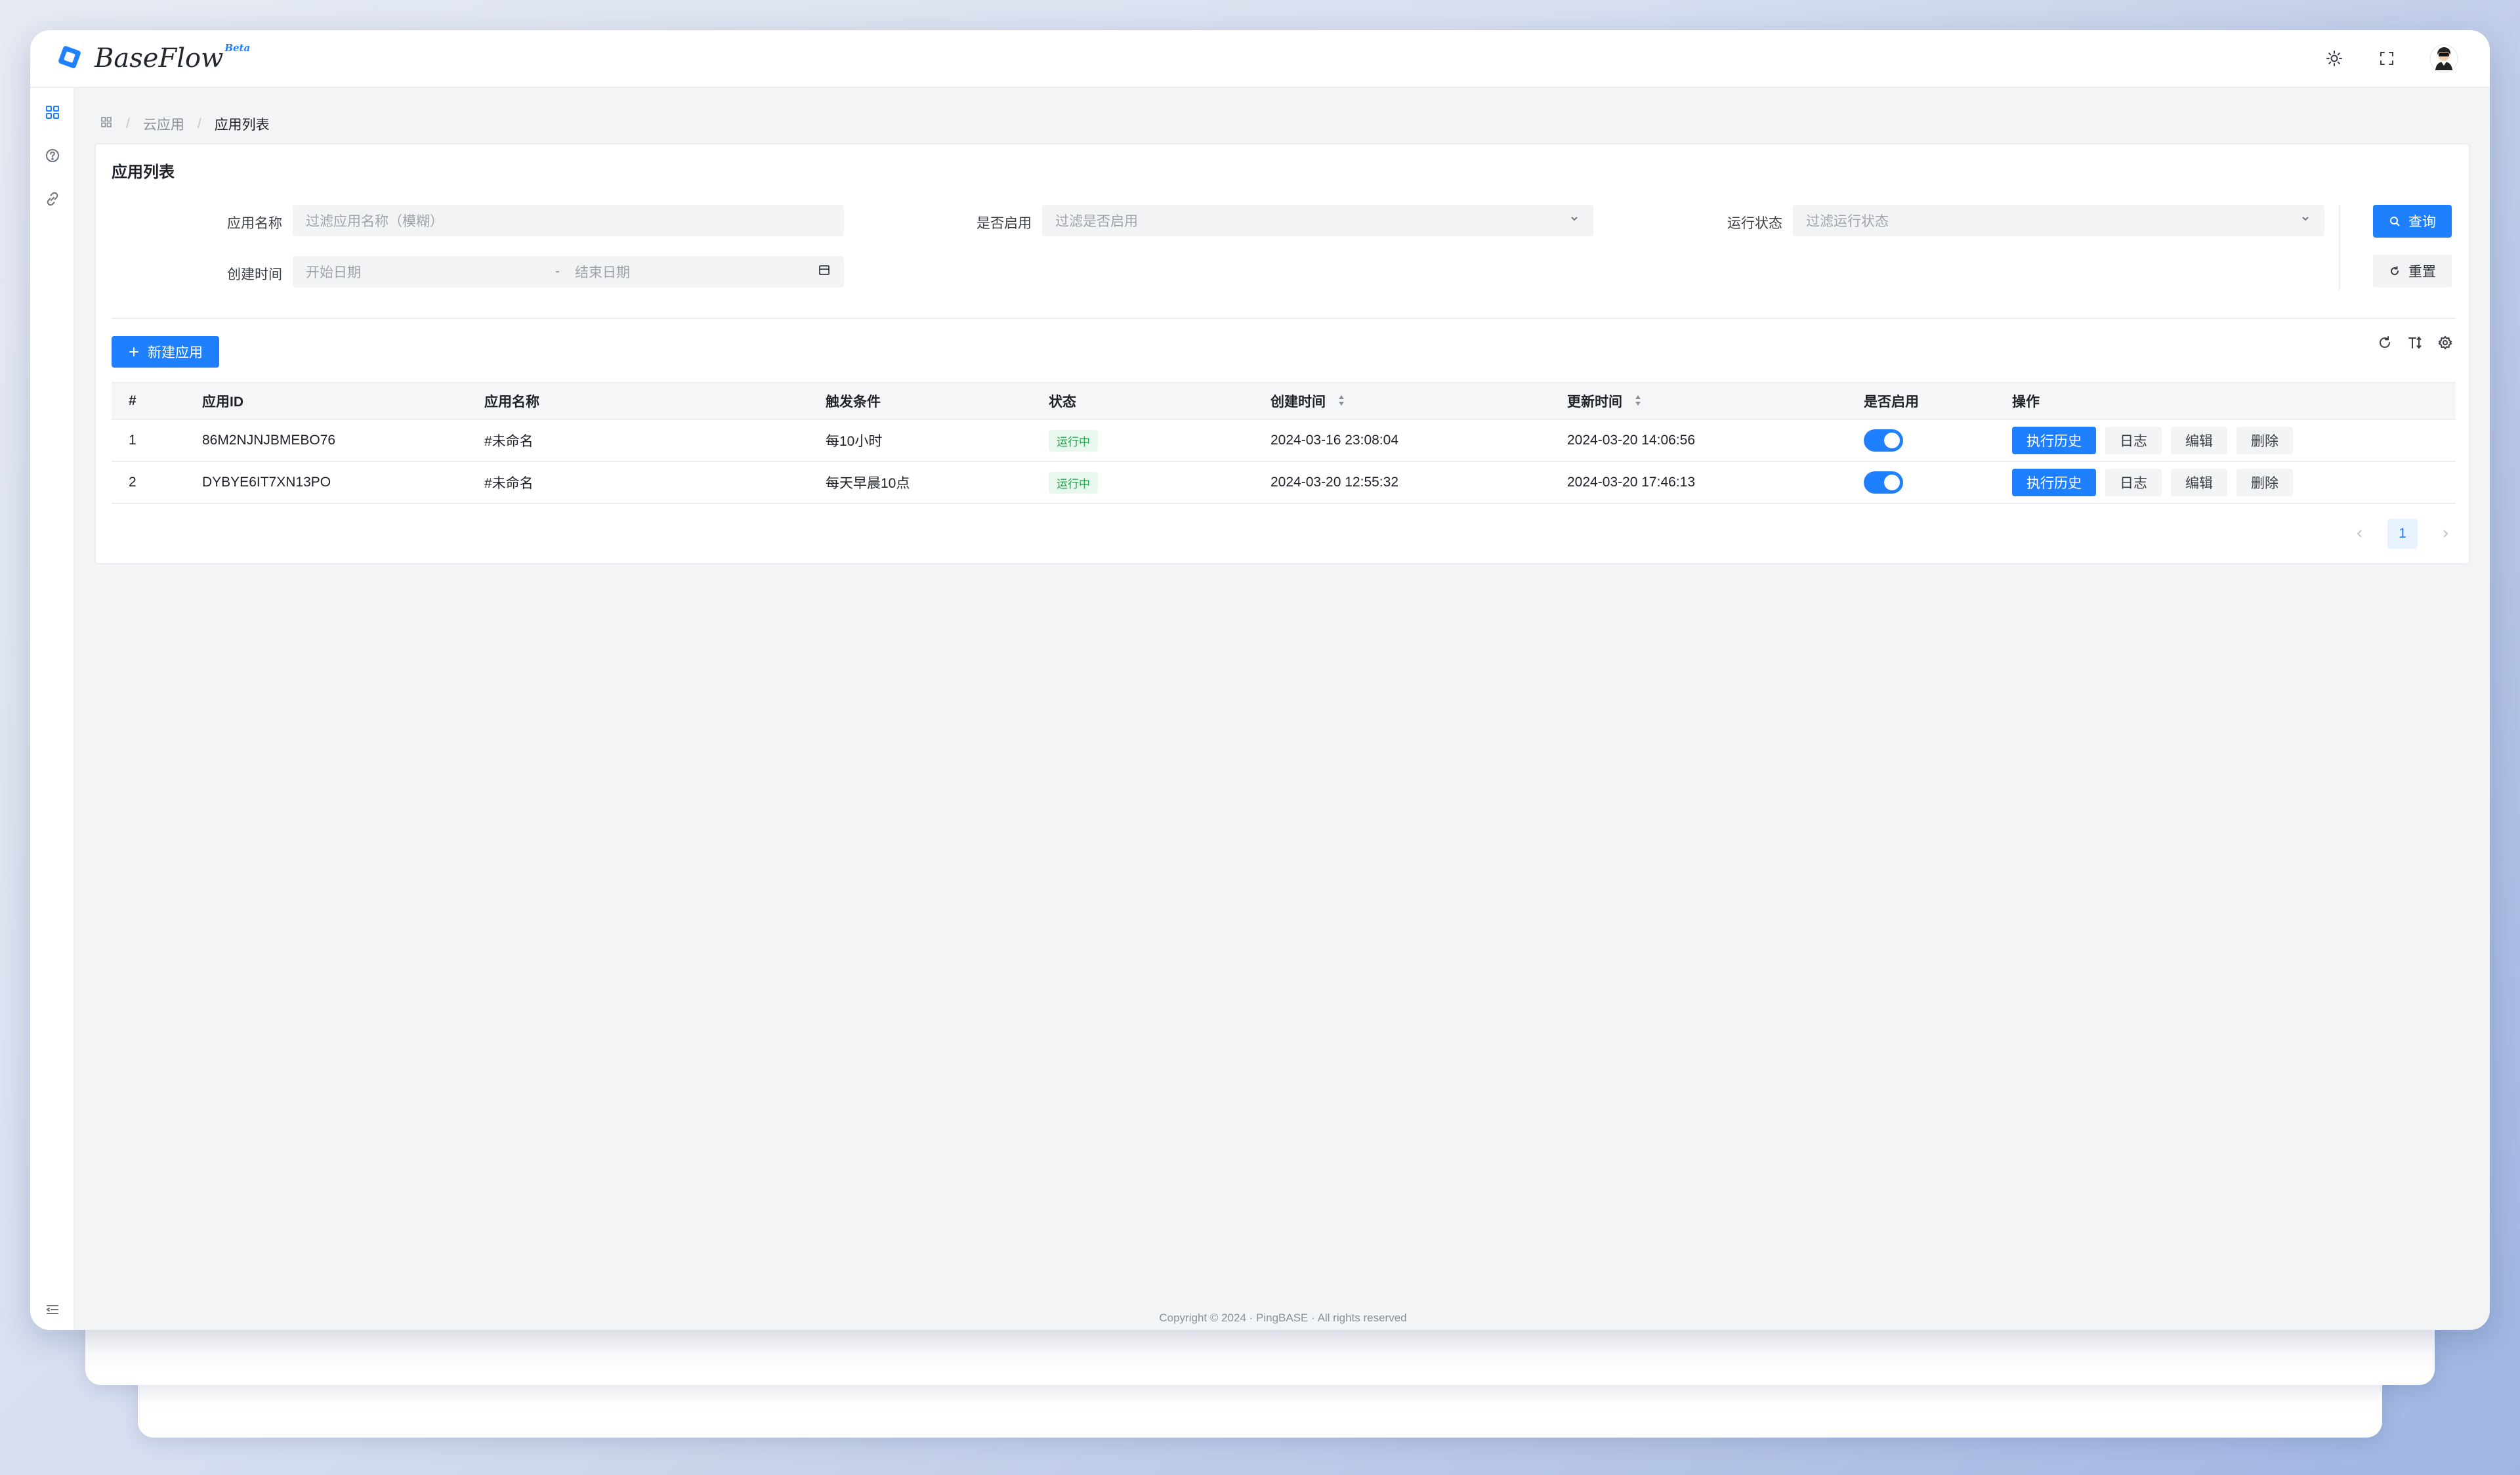 The width and height of the screenshot is (2520, 1475). What do you see at coordinates (185, 124) in the screenshot?
I see `breadcrumb: / 云应用 / 应用列表` at bounding box center [185, 124].